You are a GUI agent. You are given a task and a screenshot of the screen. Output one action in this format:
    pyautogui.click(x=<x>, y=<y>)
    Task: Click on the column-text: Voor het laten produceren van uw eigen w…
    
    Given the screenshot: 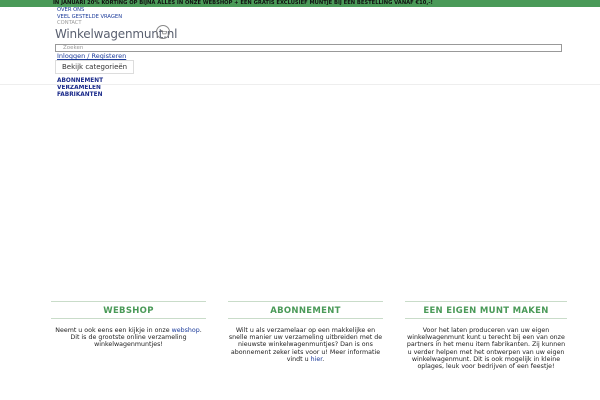 What is the action you would take?
    pyautogui.click(x=486, y=348)
    